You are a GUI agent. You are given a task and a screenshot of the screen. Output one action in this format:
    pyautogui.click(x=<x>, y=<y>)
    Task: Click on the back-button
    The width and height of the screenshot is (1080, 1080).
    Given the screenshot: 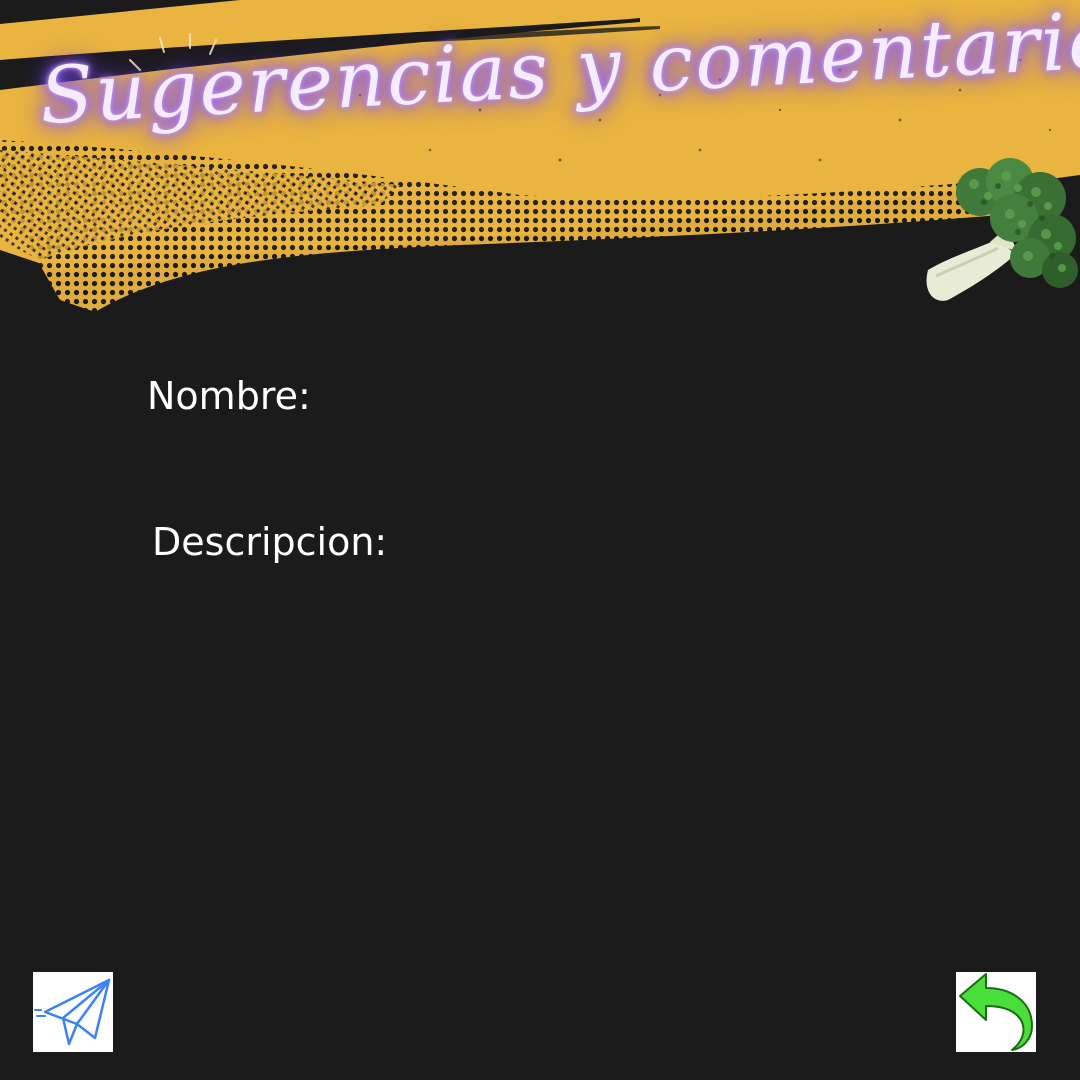 What is the action you would take?
    pyautogui.click(x=996, y=1012)
    